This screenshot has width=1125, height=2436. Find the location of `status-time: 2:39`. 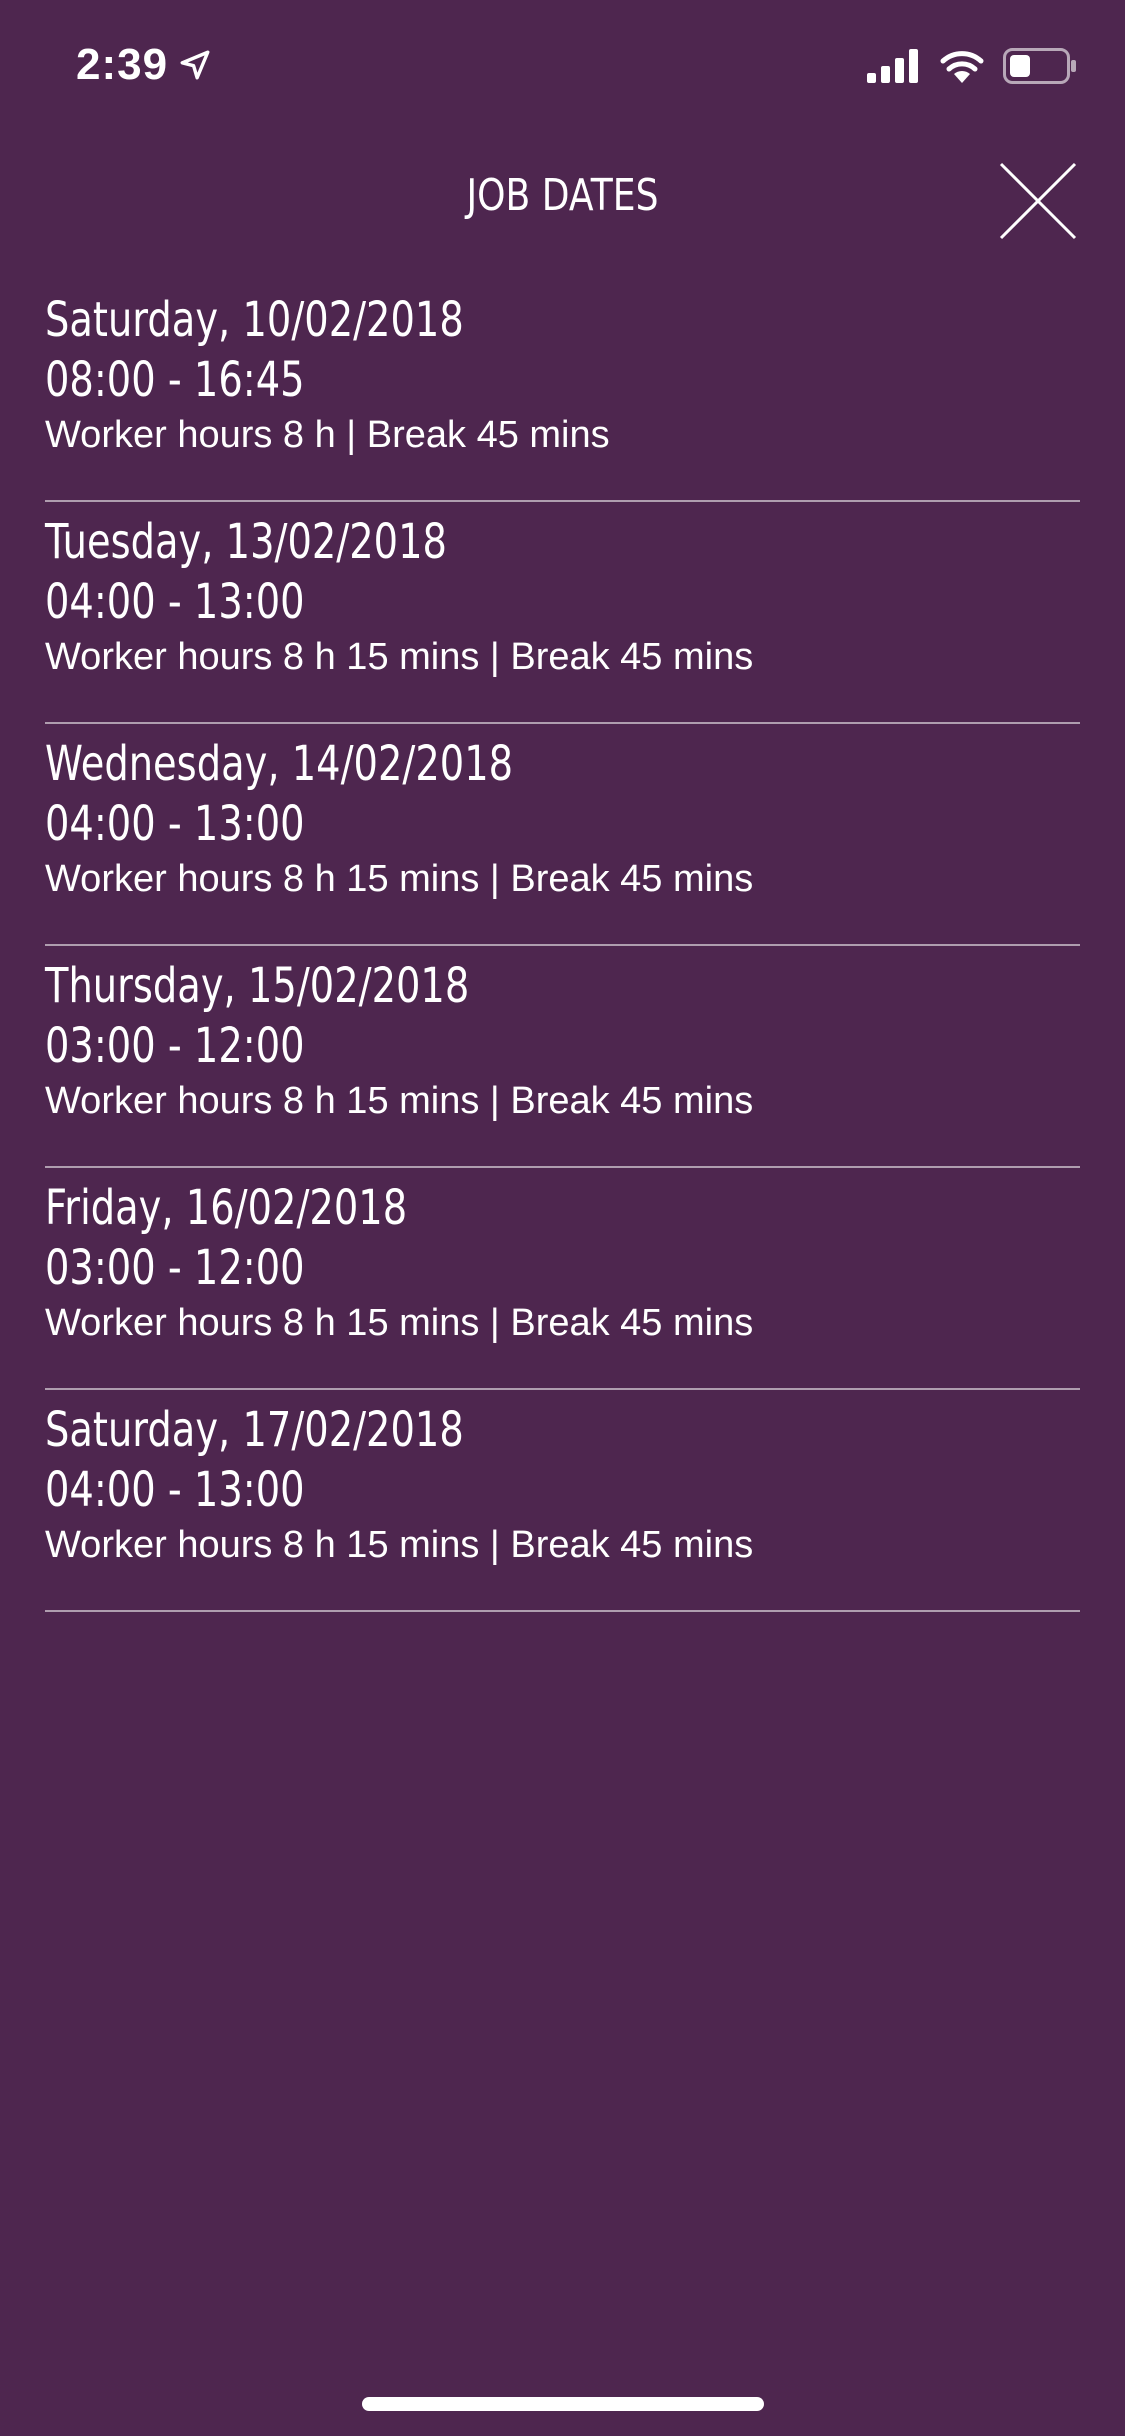

status-time: 2:39 is located at coordinates (144, 65).